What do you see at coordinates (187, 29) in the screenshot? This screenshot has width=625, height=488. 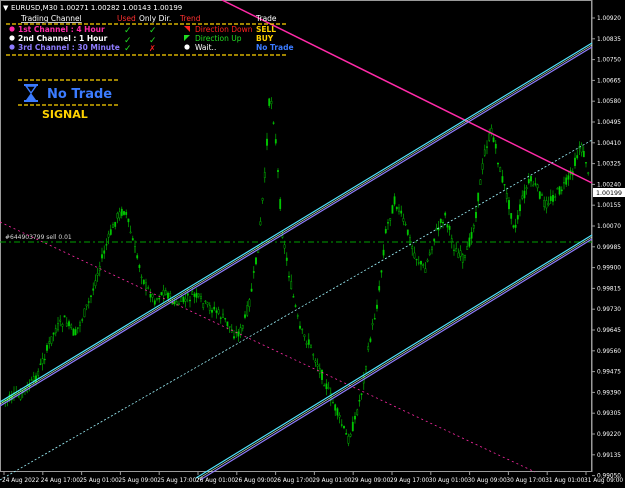 I see `direction-down-arrow-icon` at bounding box center [187, 29].